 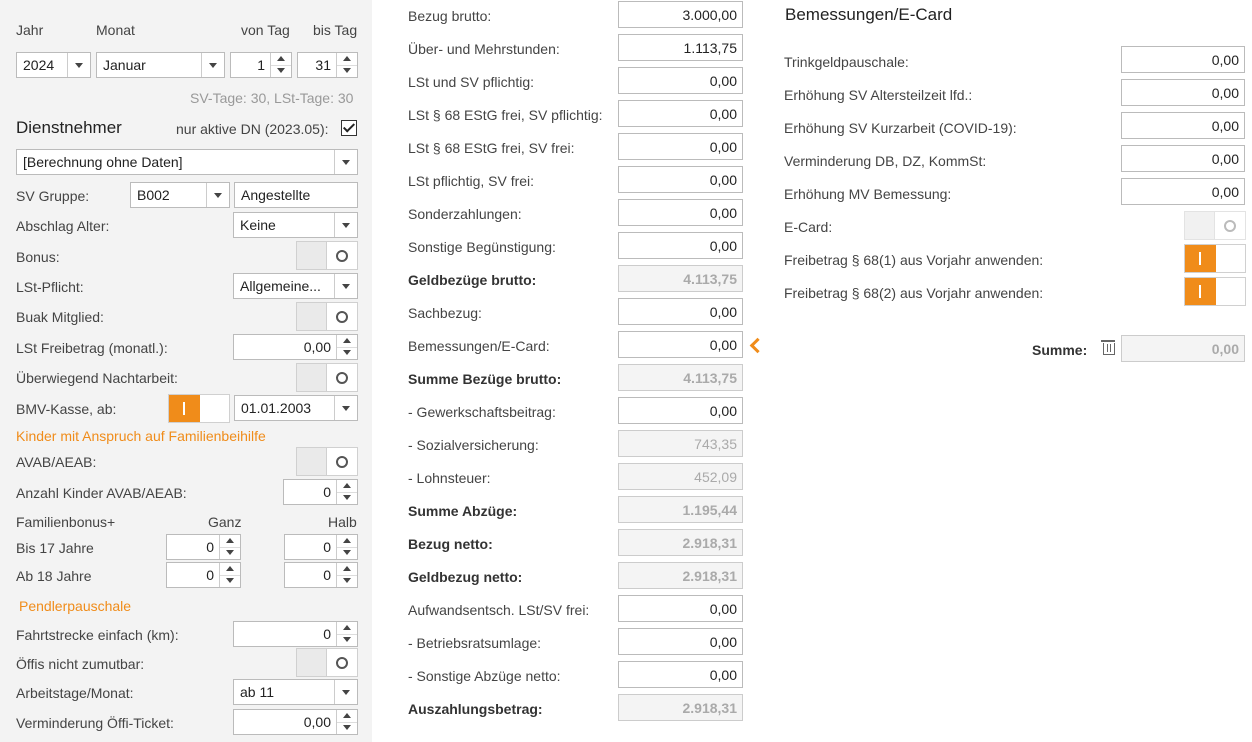 What do you see at coordinates (1108, 347) in the screenshot?
I see `trash-icon` at bounding box center [1108, 347].